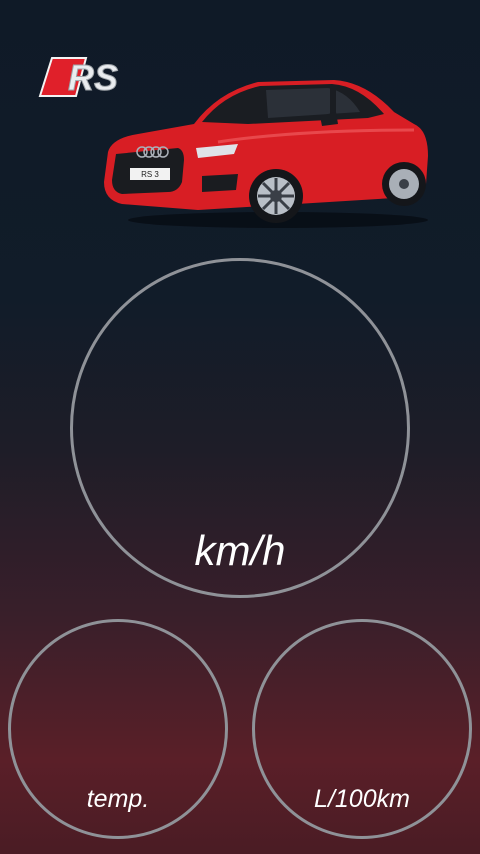 The image size is (480, 854). What do you see at coordinates (118, 729) in the screenshot?
I see `temperature-gauge: temp.` at bounding box center [118, 729].